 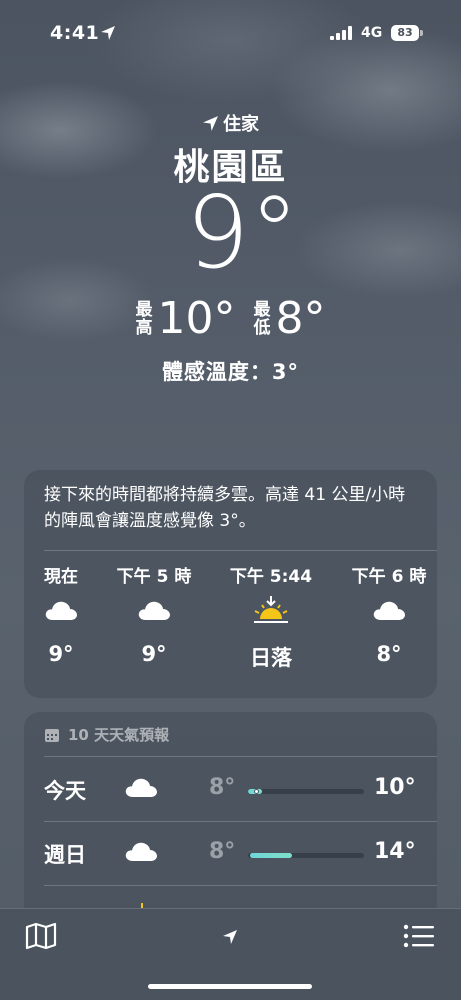 I want to click on high-low: 最高 10° 最低 8°, so click(x=230, y=319).